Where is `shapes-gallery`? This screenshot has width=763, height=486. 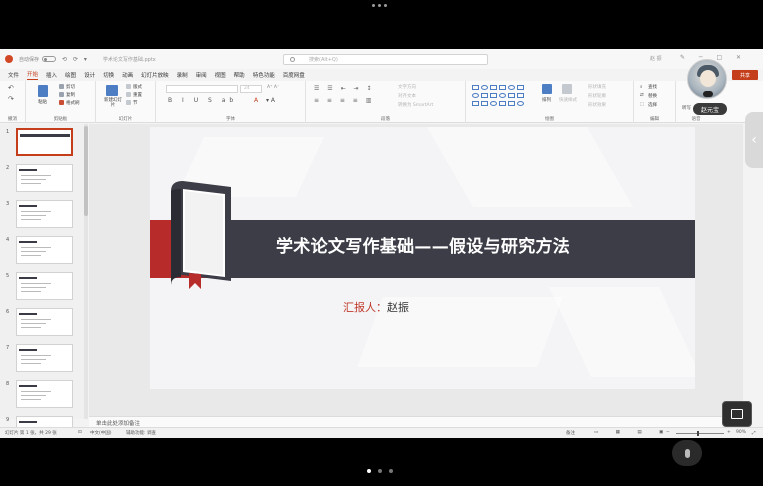 shapes-gallery is located at coordinates (500, 98).